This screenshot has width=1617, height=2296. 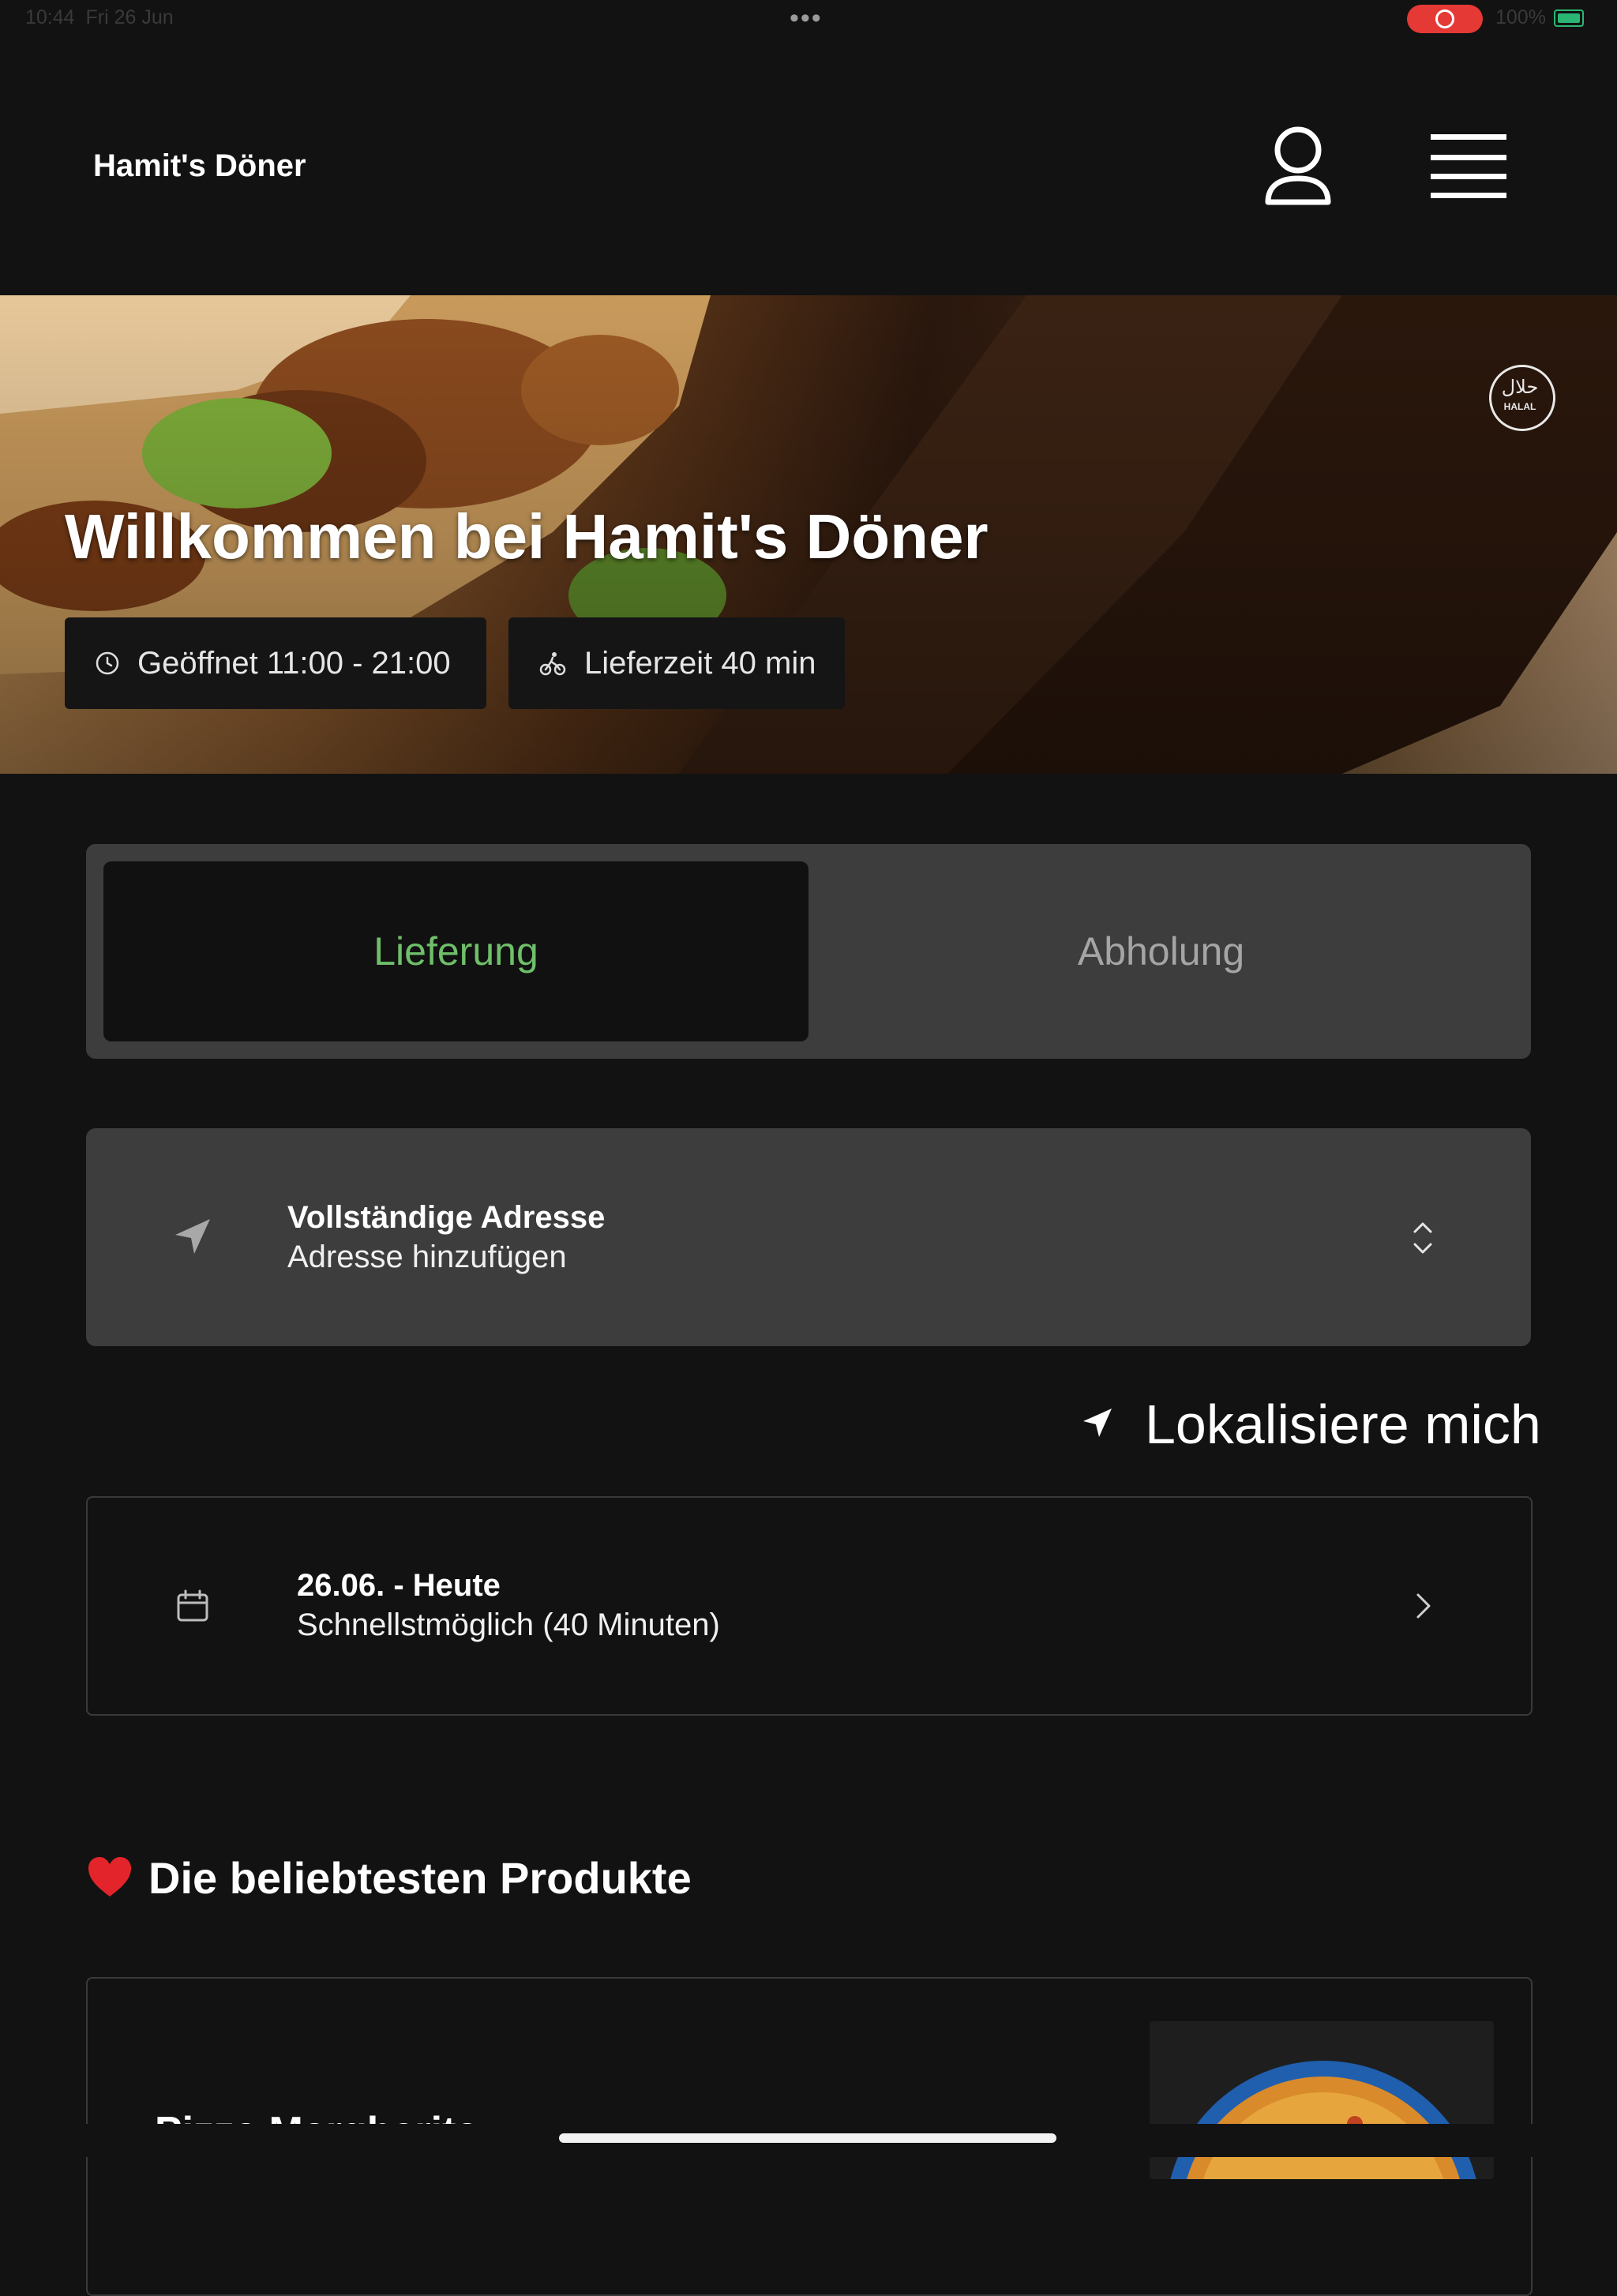 What do you see at coordinates (509, 1625) in the screenshot?
I see `schedule-time: Schnellstmöglich (40 Minuten)` at bounding box center [509, 1625].